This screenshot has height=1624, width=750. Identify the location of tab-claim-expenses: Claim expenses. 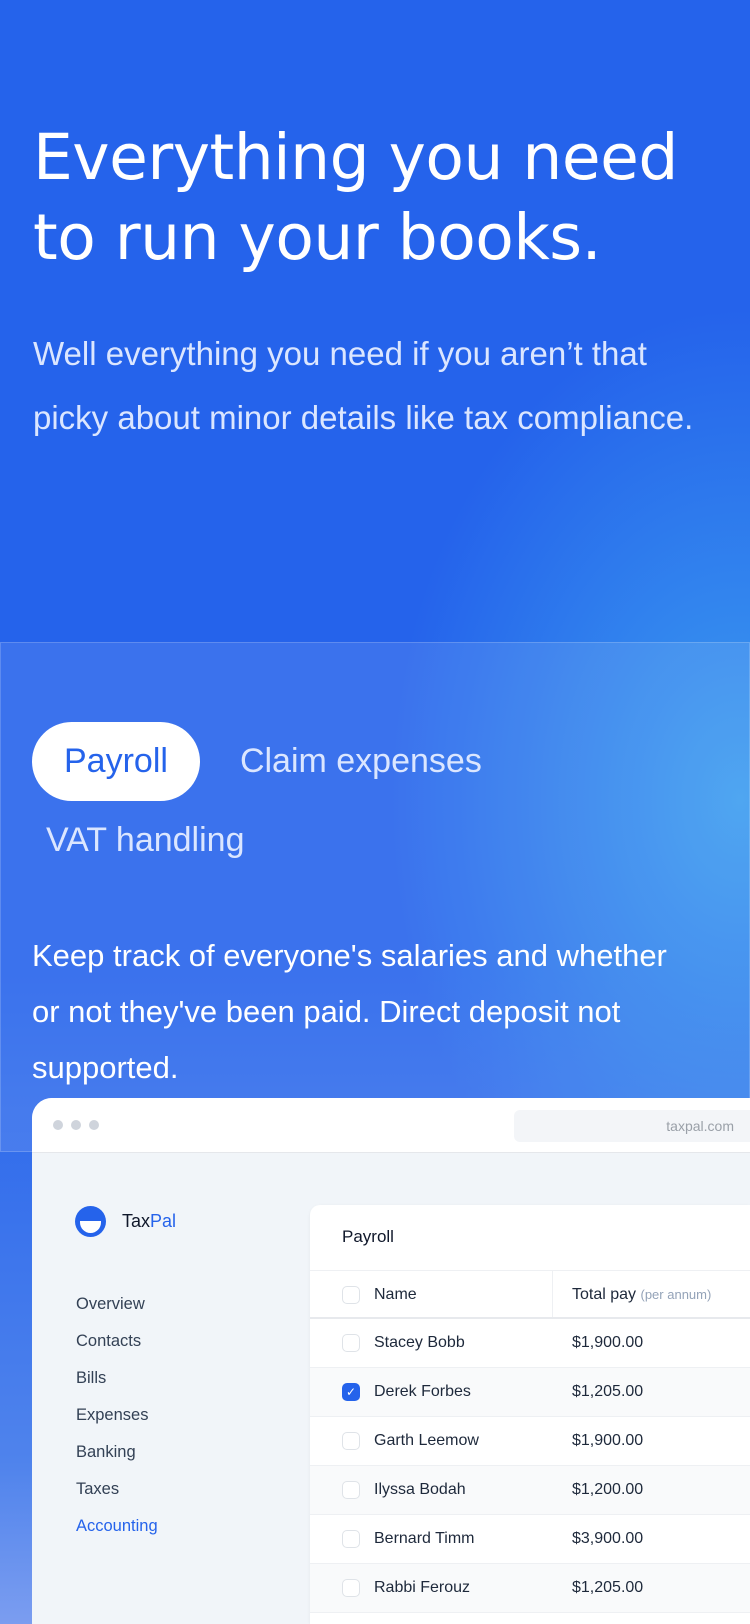
(361, 761).